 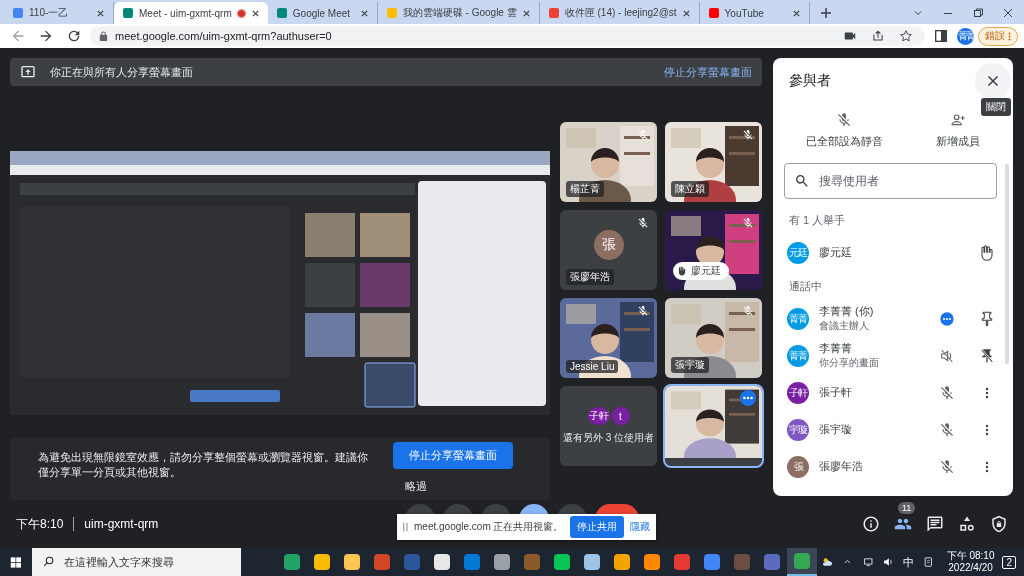 I want to click on participant-name: 李菁菁 (你), so click(x=847, y=311).